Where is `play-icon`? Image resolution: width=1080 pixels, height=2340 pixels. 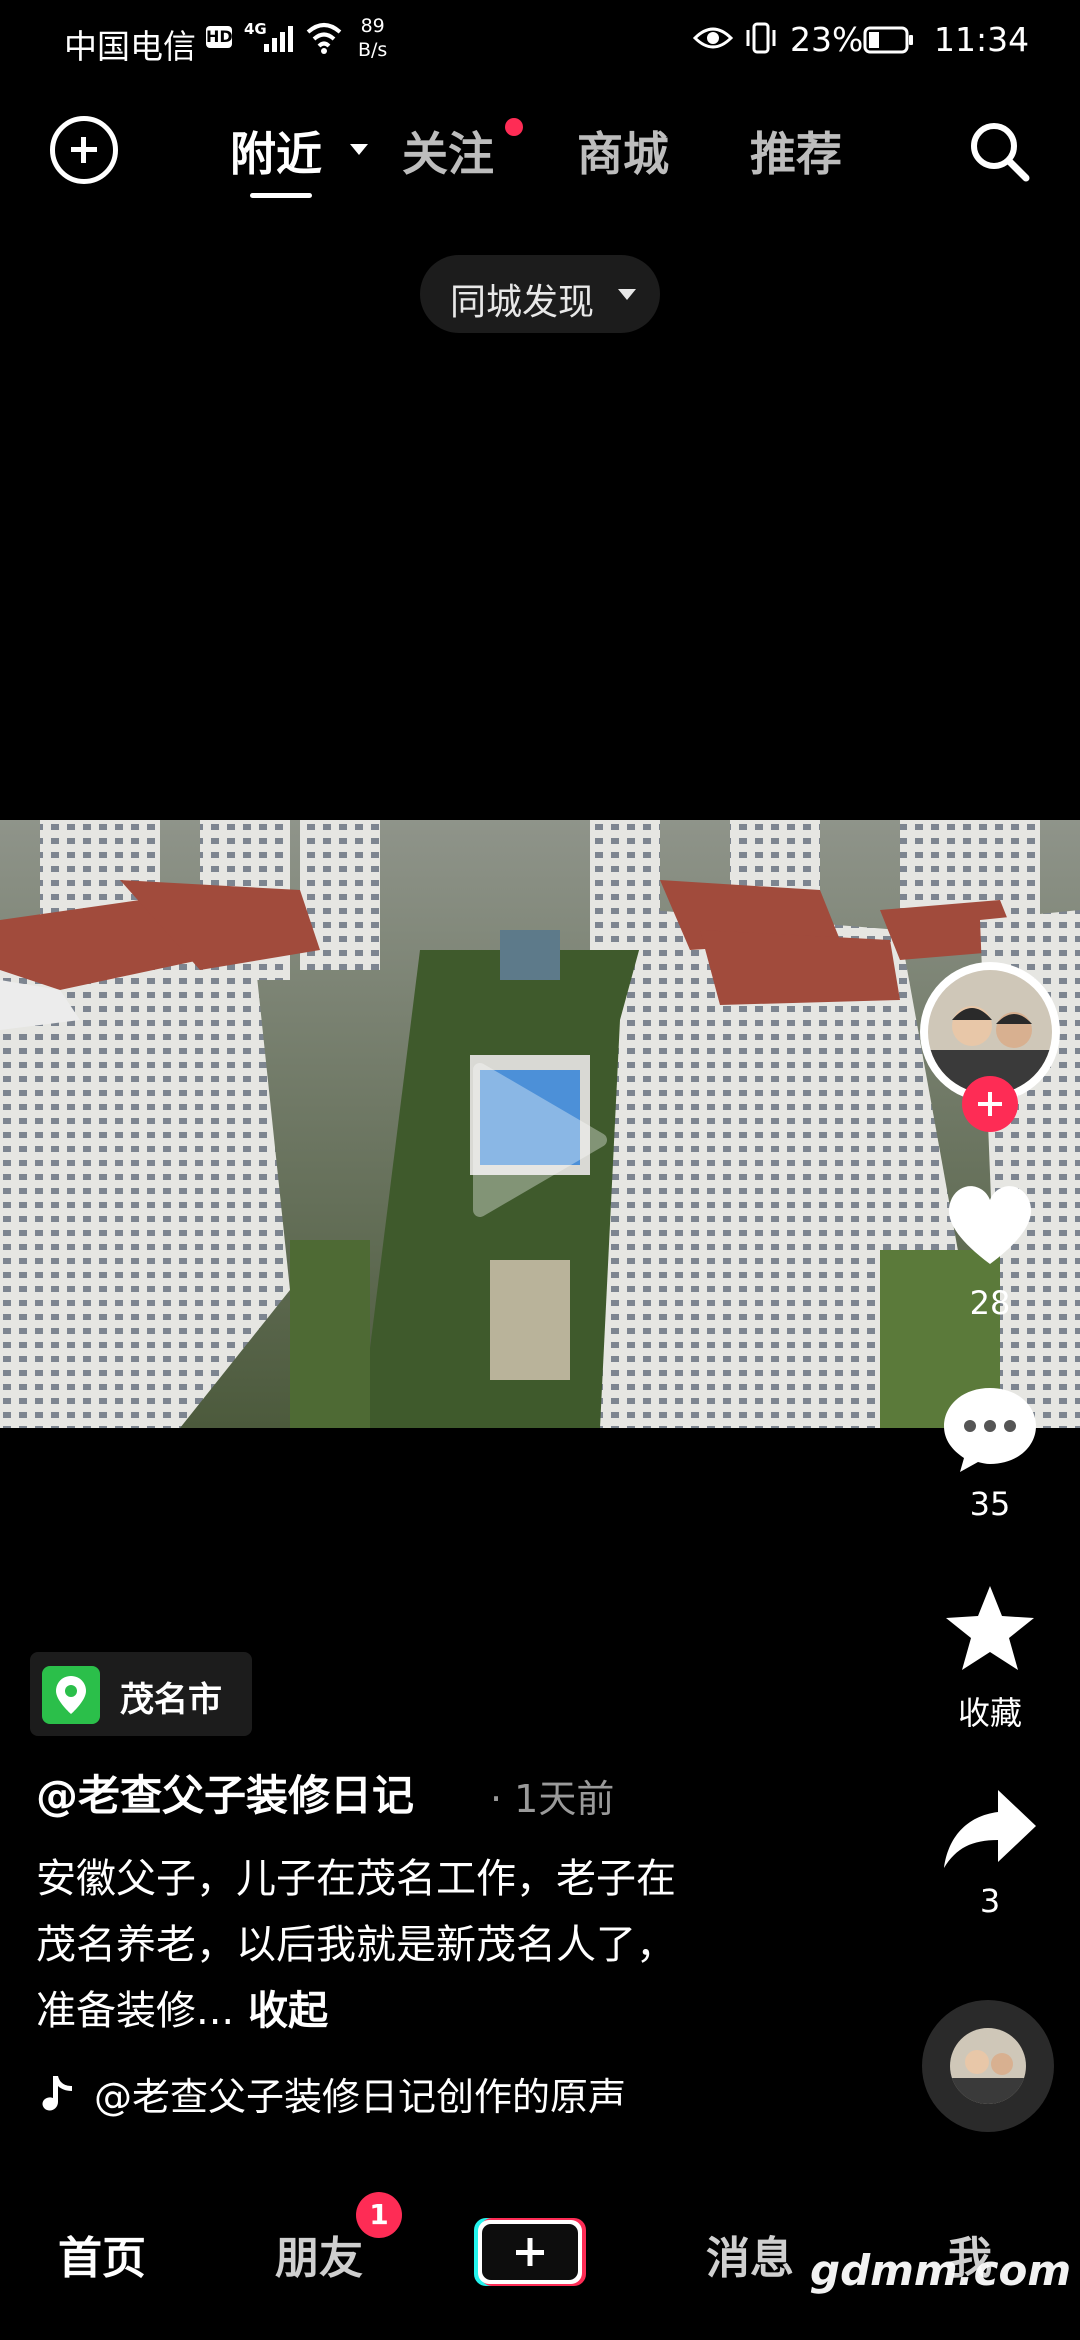
play-icon is located at coordinates (540, 1140).